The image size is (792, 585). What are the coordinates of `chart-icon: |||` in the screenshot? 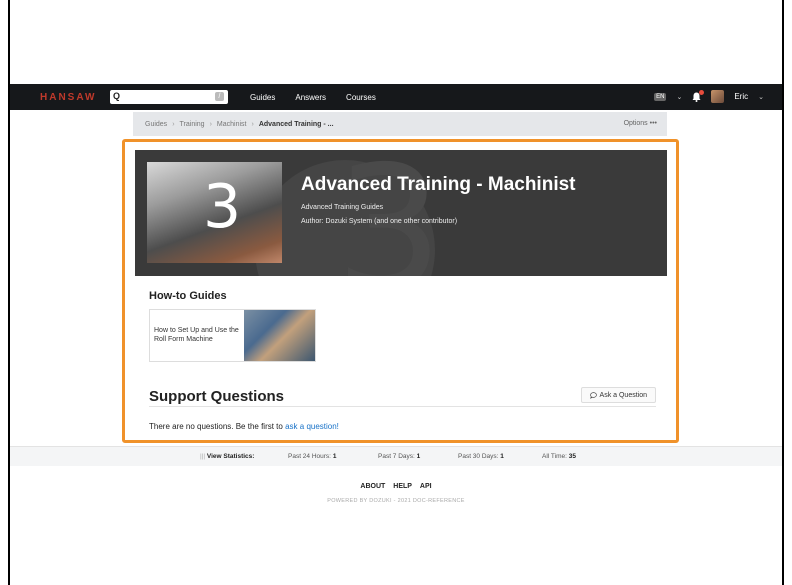 It's located at (203, 456).